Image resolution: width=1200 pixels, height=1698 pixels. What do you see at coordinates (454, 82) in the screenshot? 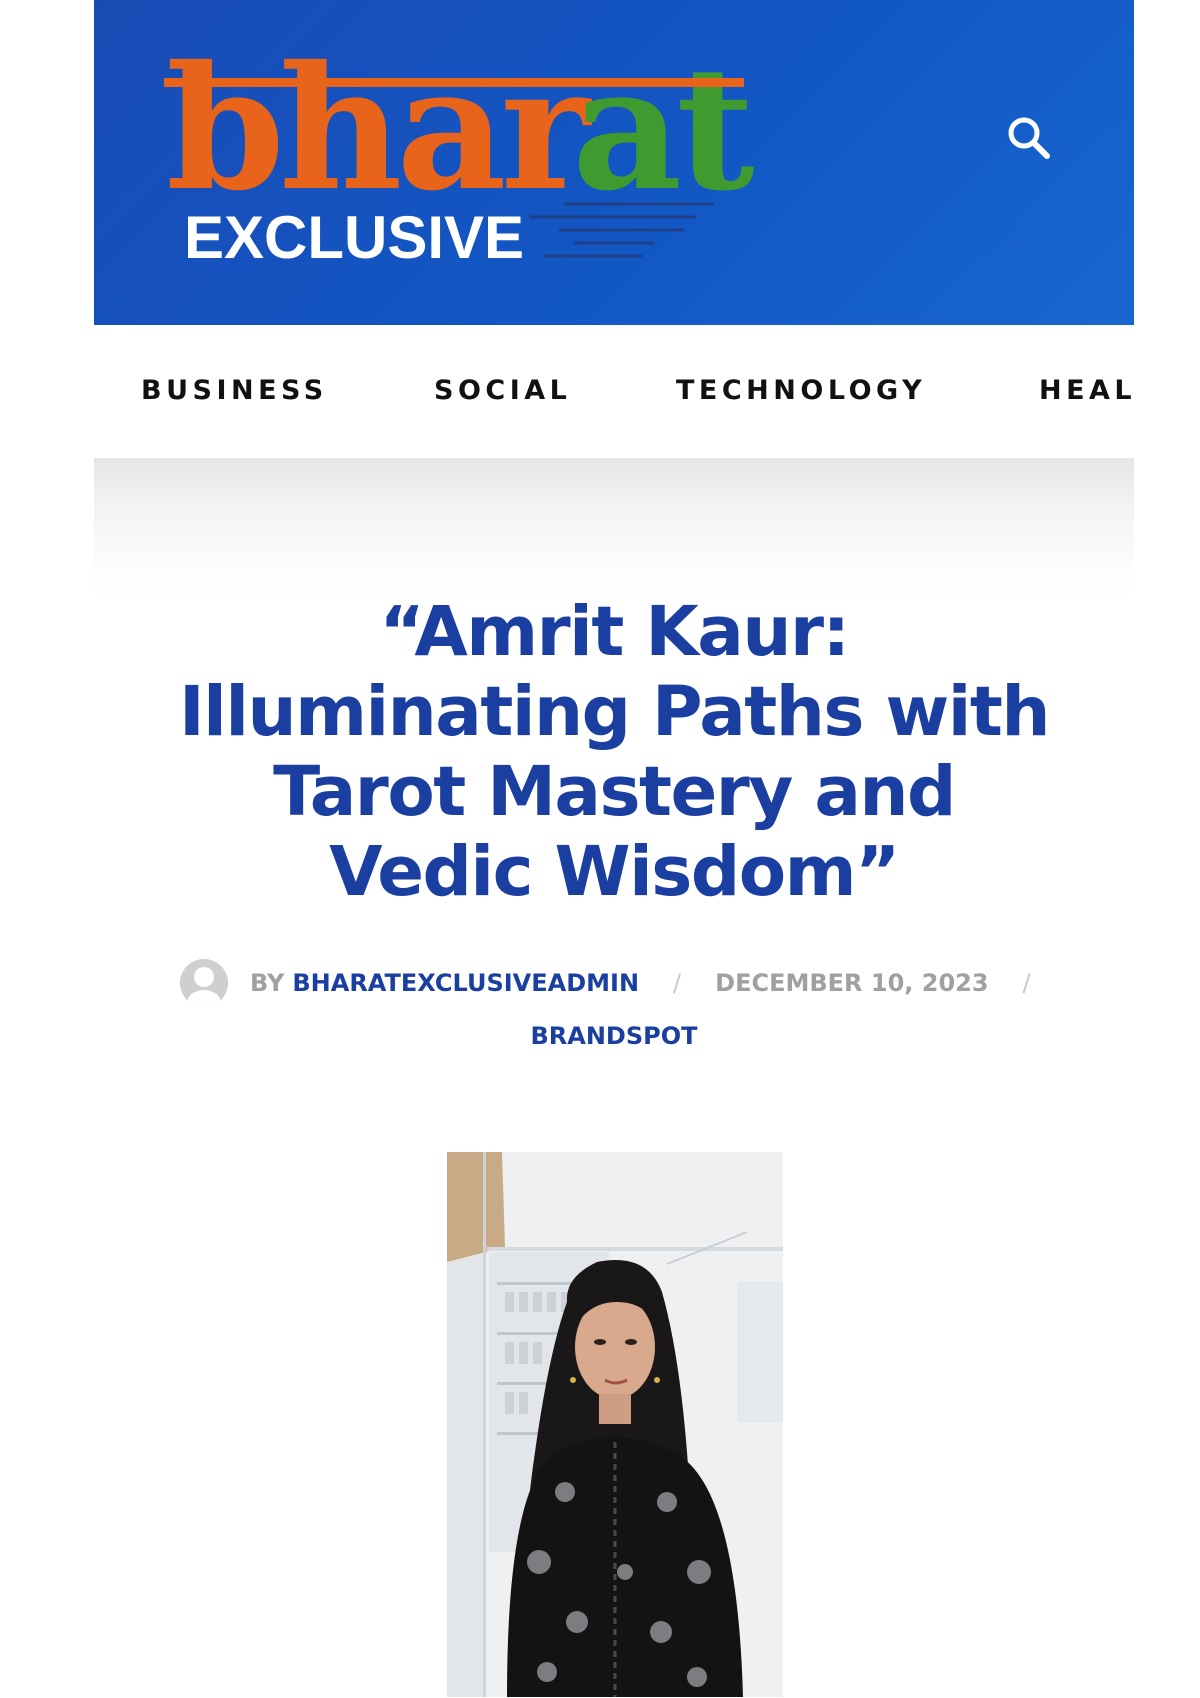
I see `logo-headline-bar` at bounding box center [454, 82].